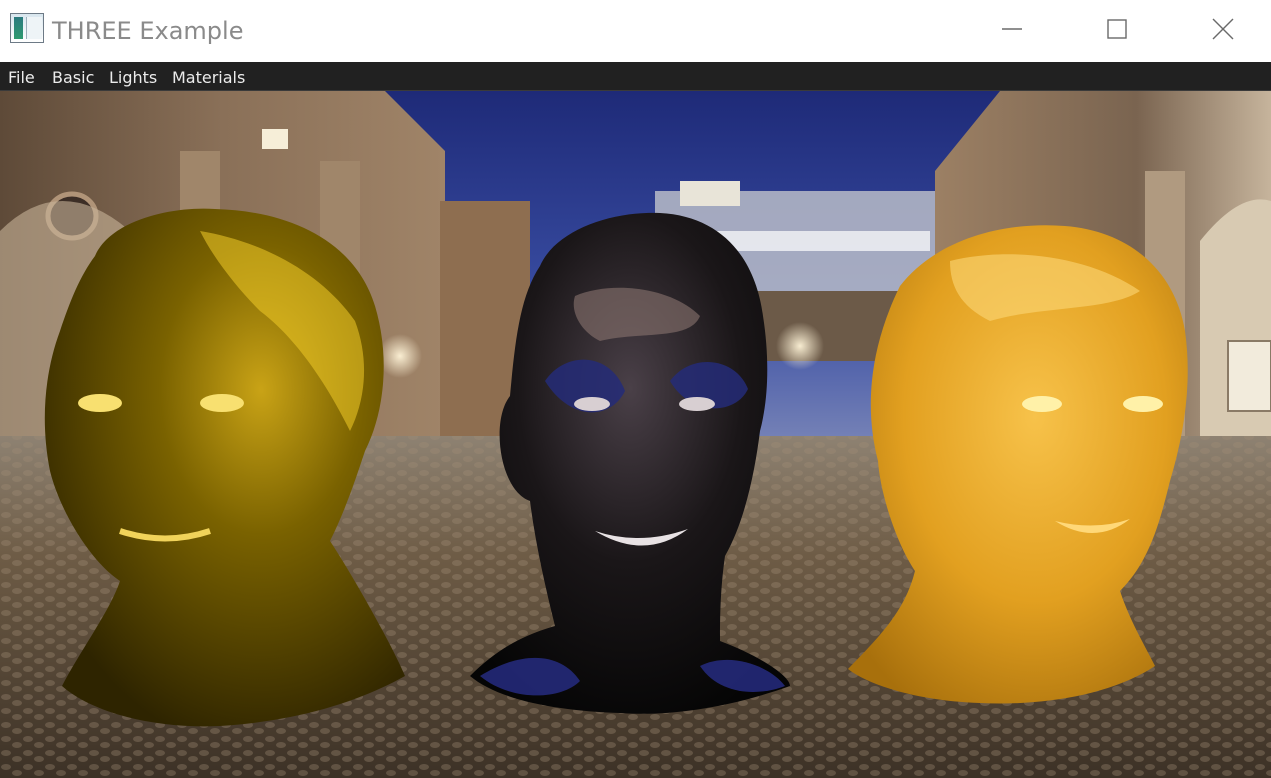 This screenshot has width=1271, height=778. What do you see at coordinates (635, 31) in the screenshot?
I see `title-bar: THREE Example` at bounding box center [635, 31].